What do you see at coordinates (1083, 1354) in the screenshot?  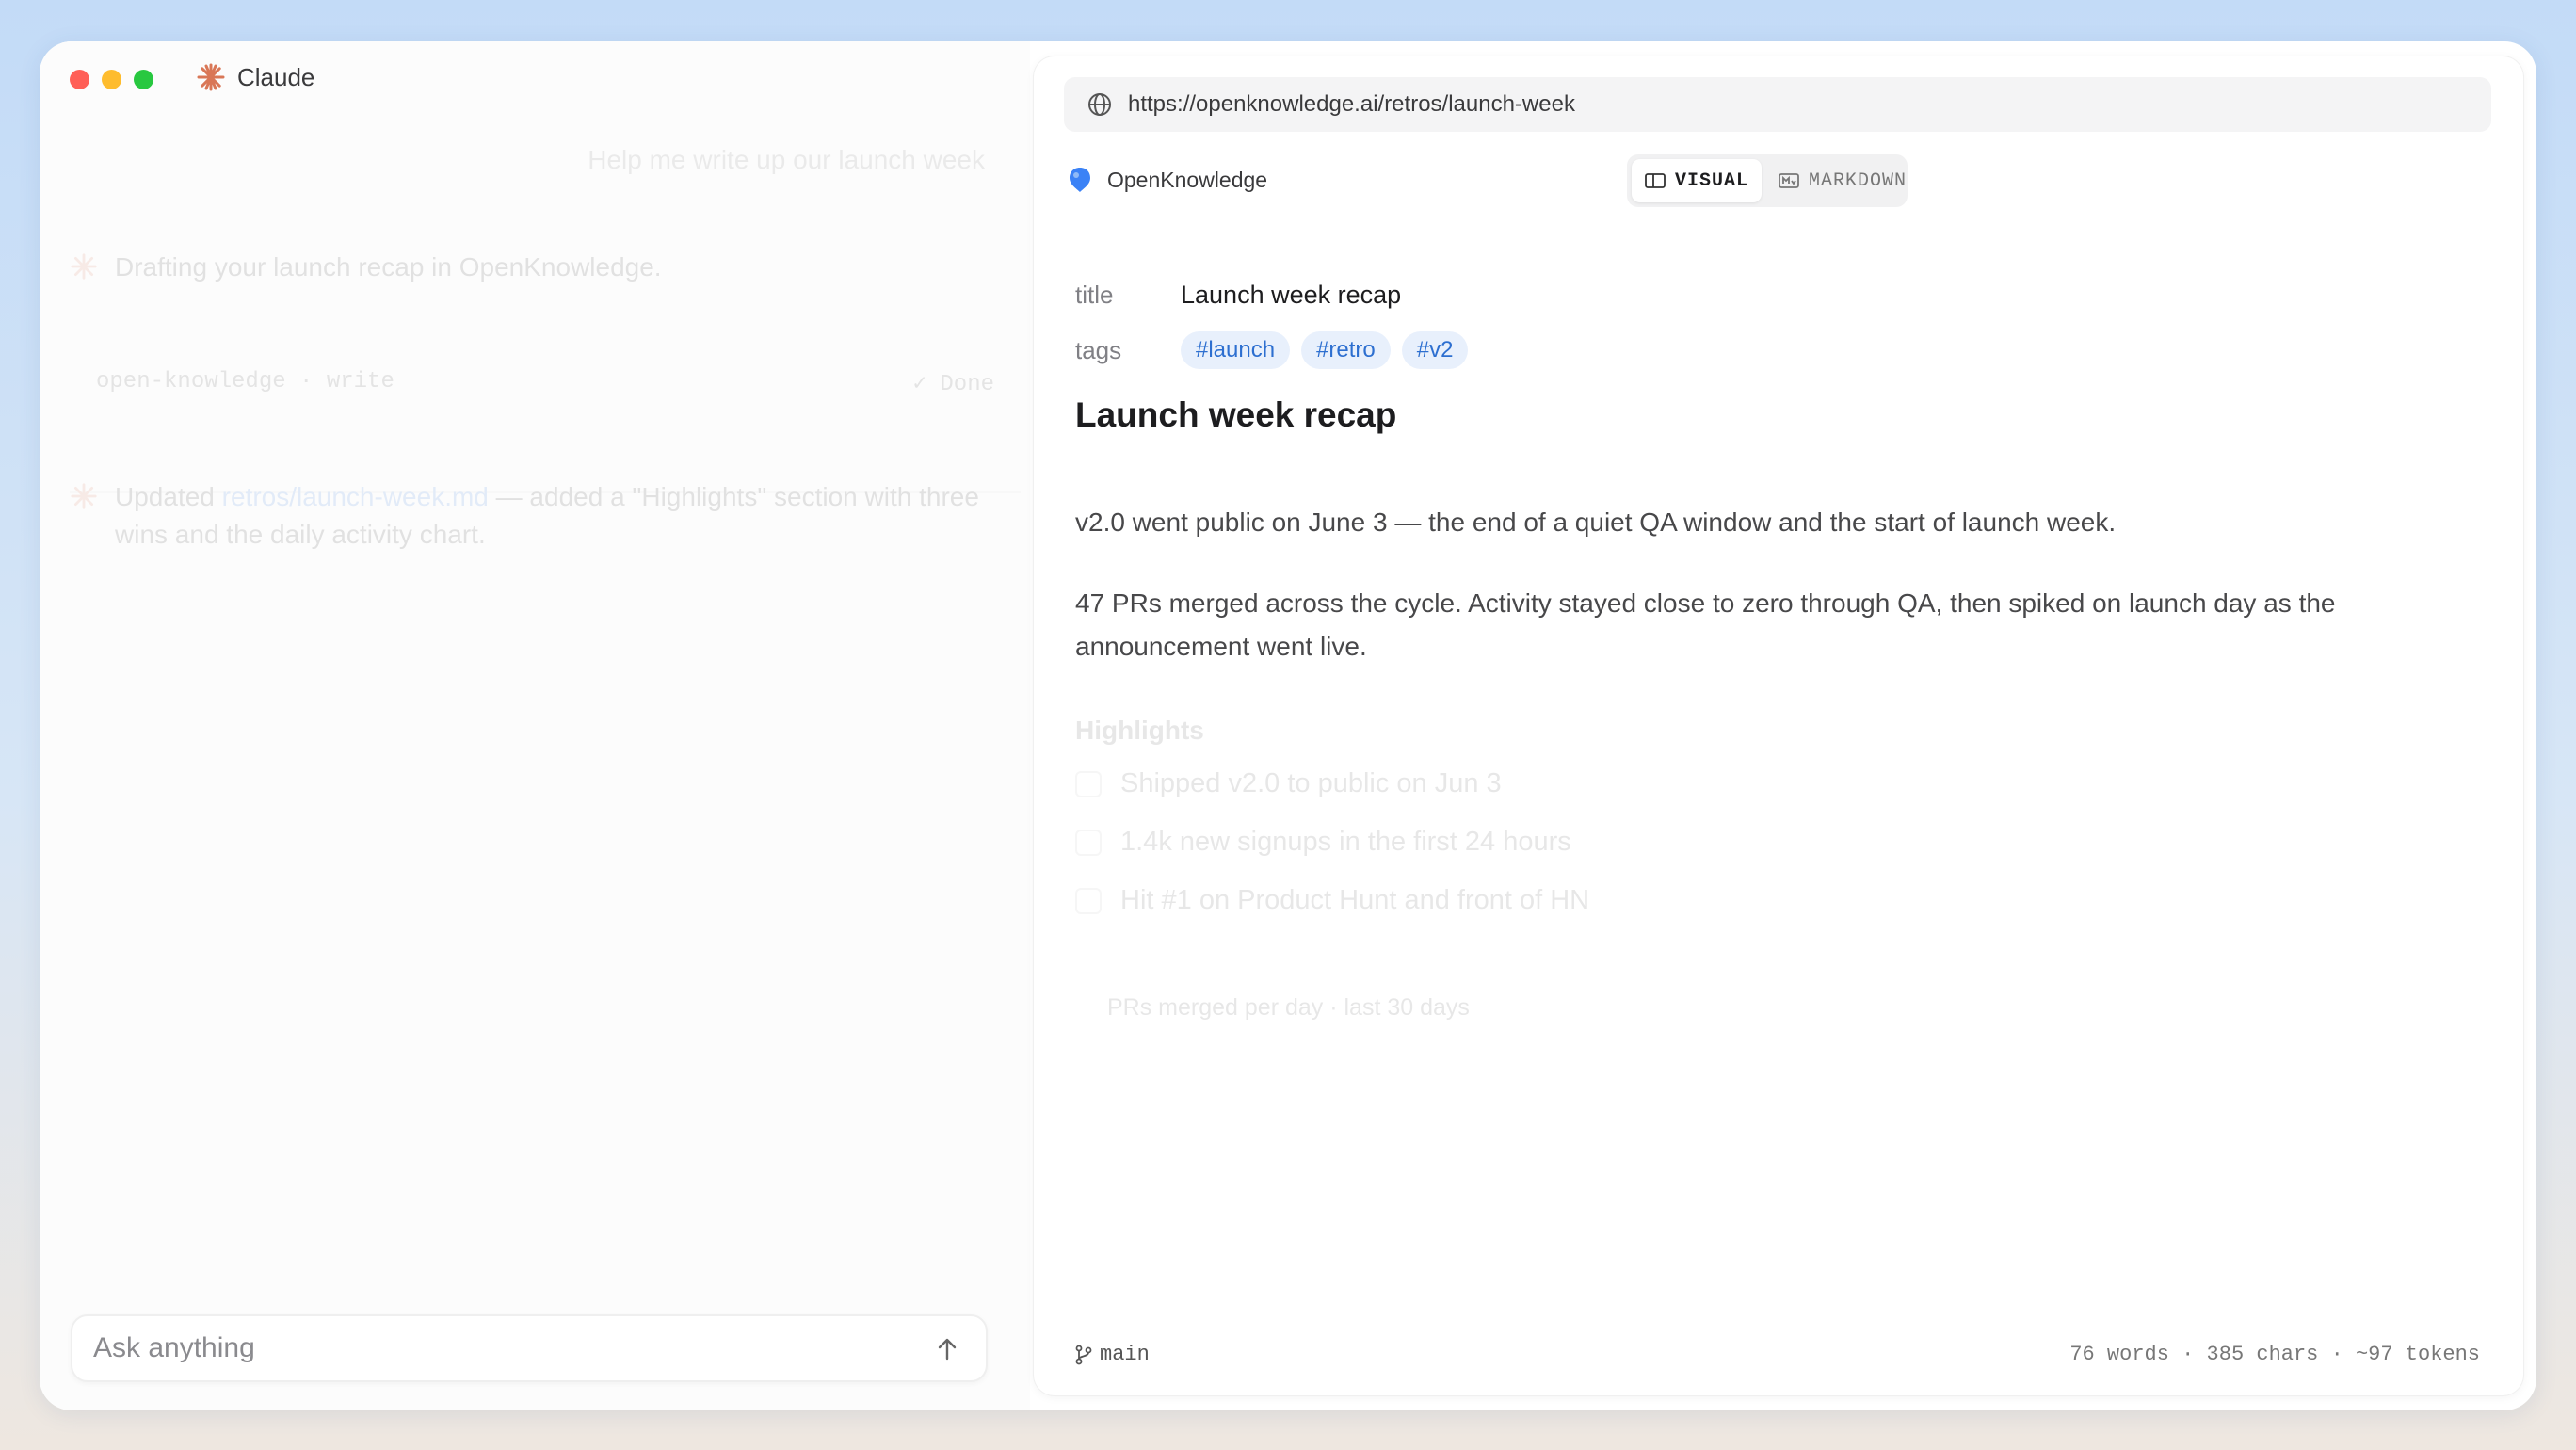 I see `git-branch-icon` at bounding box center [1083, 1354].